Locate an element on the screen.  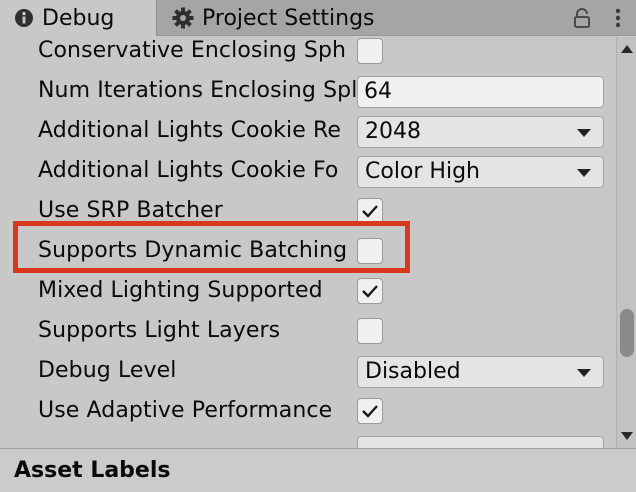
tab-actions is located at coordinates (600, 18).